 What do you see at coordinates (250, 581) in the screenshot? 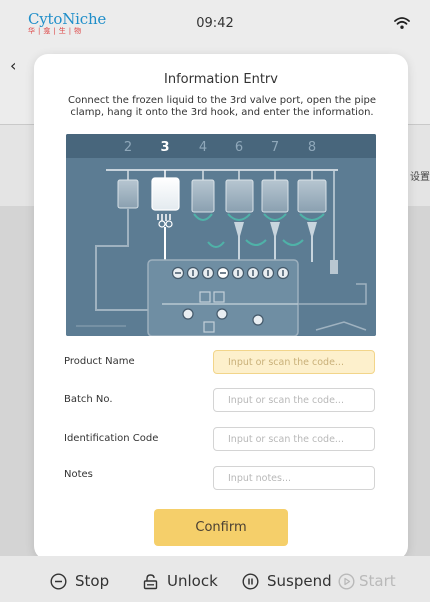
I see `pause-icon` at bounding box center [250, 581].